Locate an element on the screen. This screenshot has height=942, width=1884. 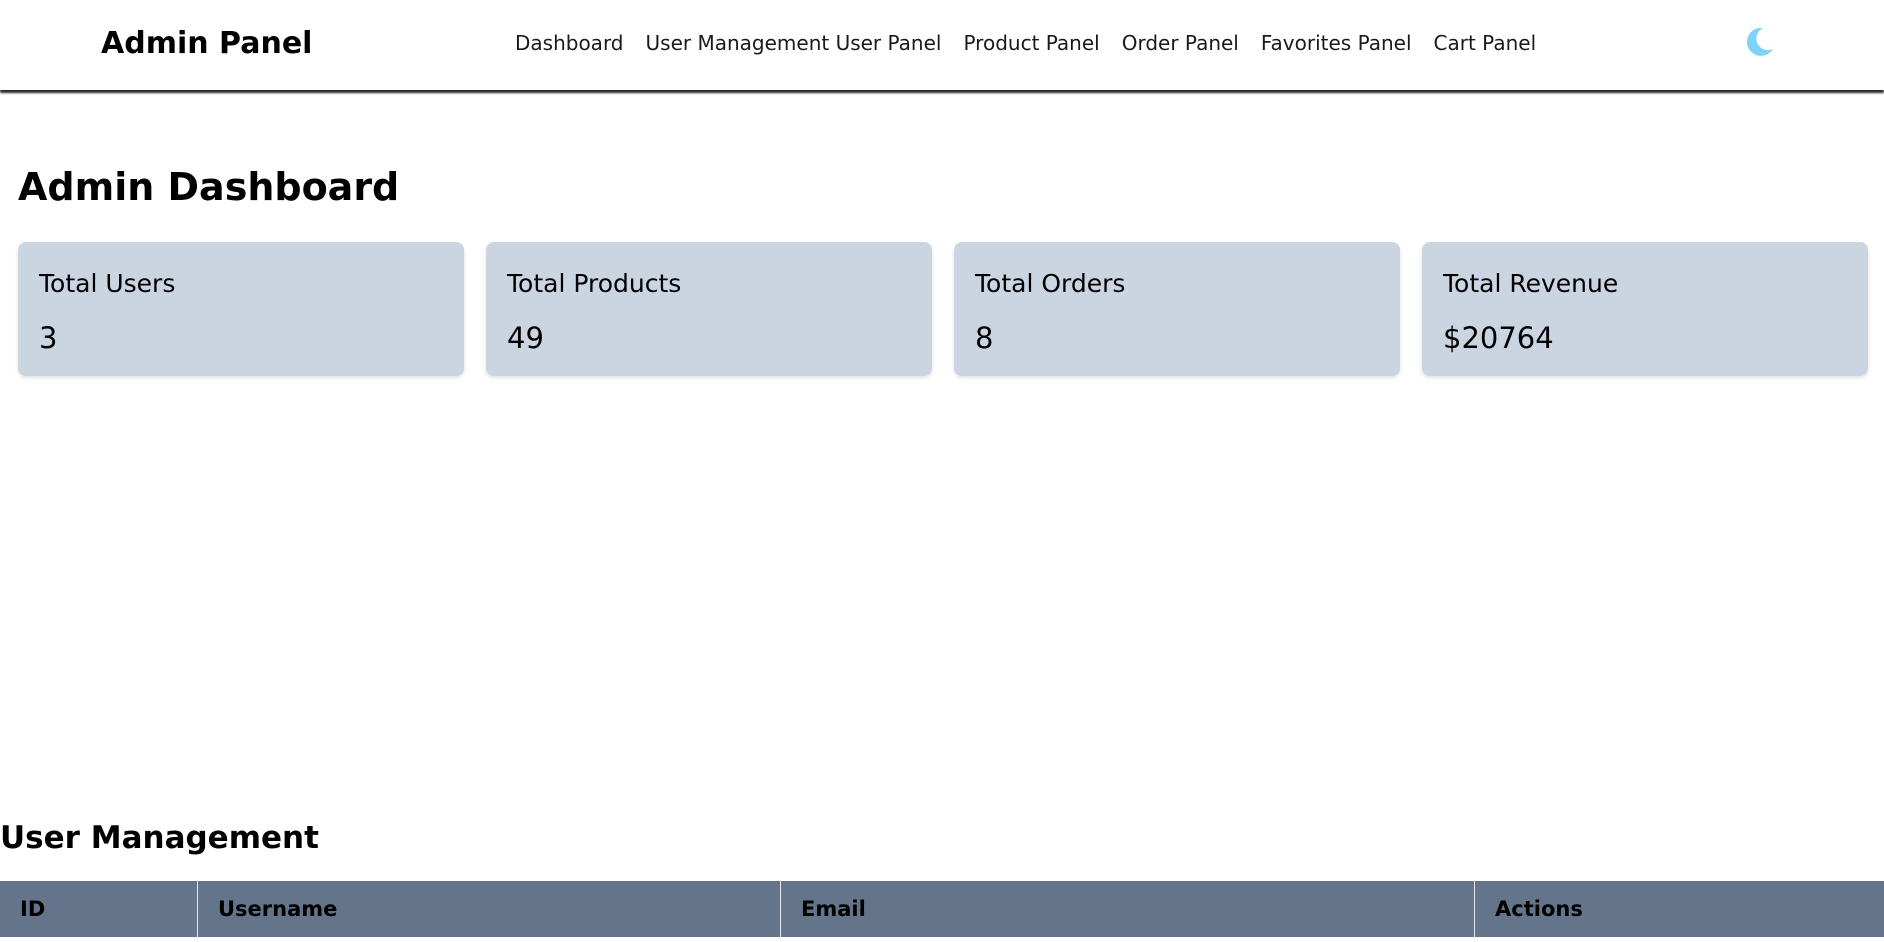
stat-label: Total Orders is located at coordinates (1050, 283).